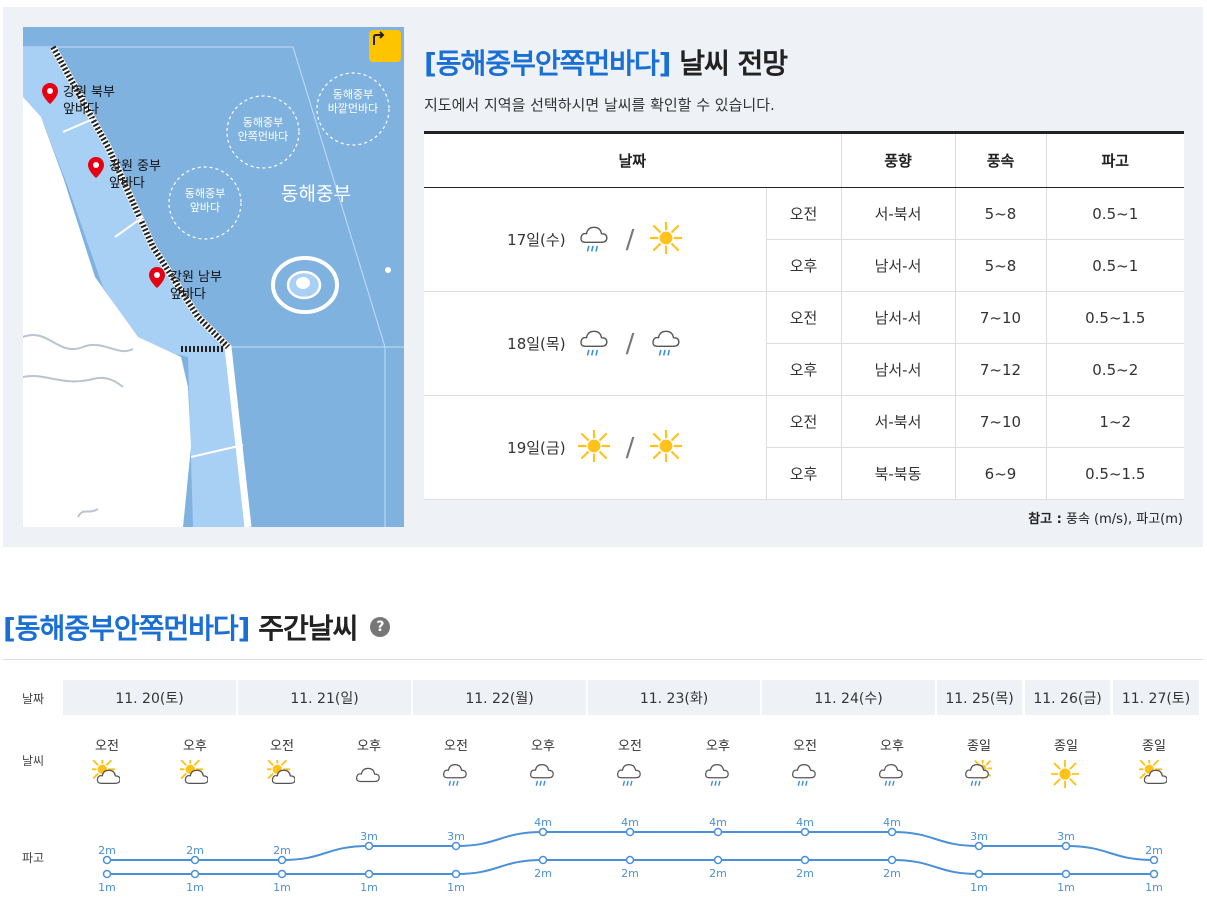 The width and height of the screenshot is (1207, 923). Describe the element at coordinates (379, 627) in the screenshot. I see `help-icon: ?` at that location.